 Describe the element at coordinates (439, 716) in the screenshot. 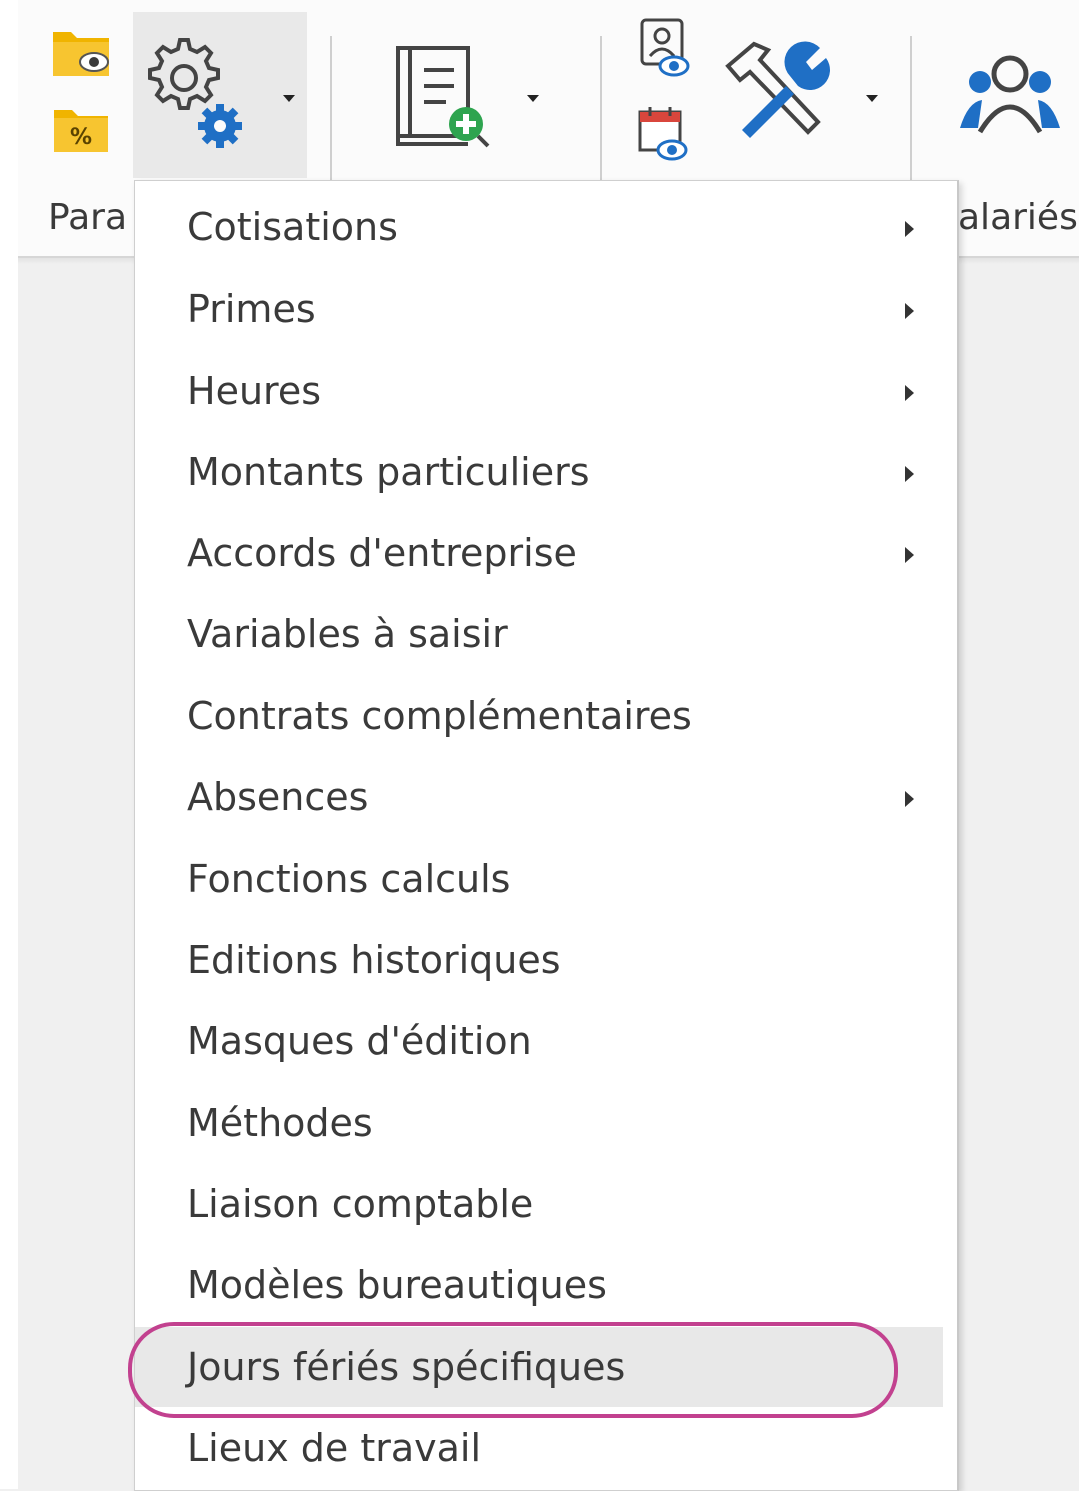

I see `menu-item-label: Contrats complémentaires` at that location.